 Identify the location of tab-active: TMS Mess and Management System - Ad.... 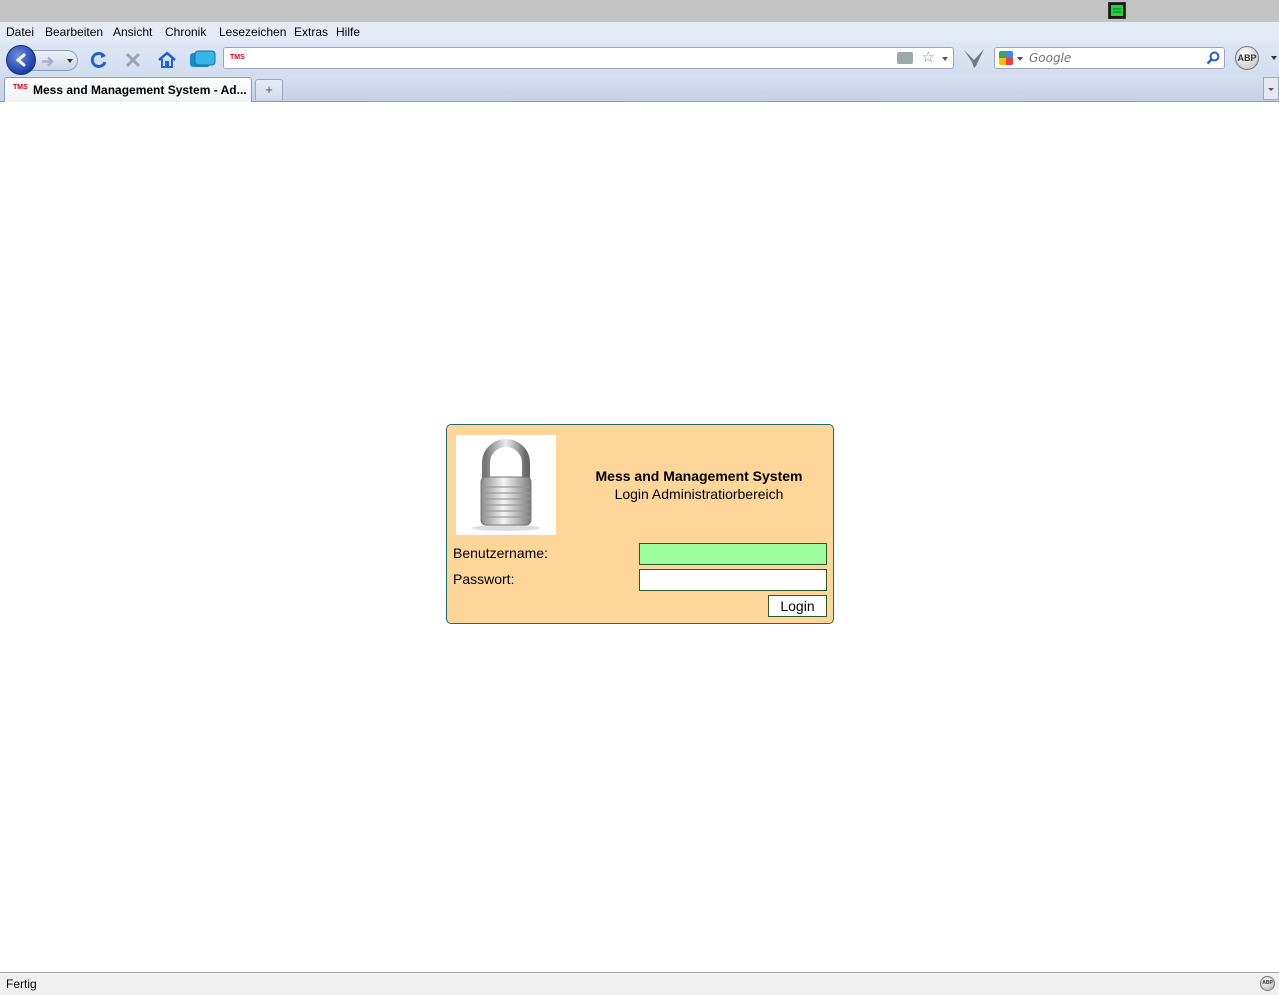
(128, 89).